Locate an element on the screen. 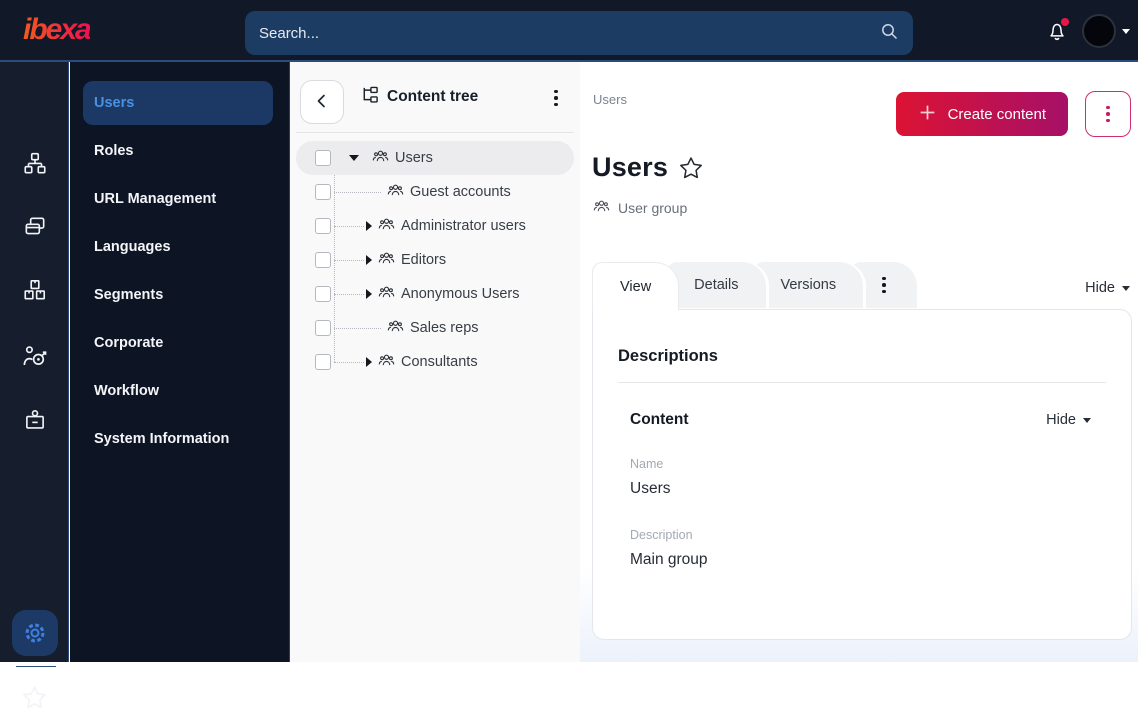  search-input is located at coordinates (569, 33).